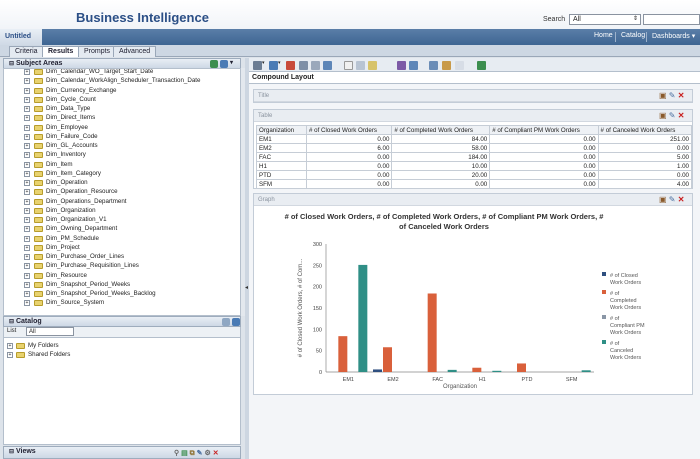  Describe the element at coordinates (192, 453) in the screenshot. I see `copy-icon: ⧉` at that location.